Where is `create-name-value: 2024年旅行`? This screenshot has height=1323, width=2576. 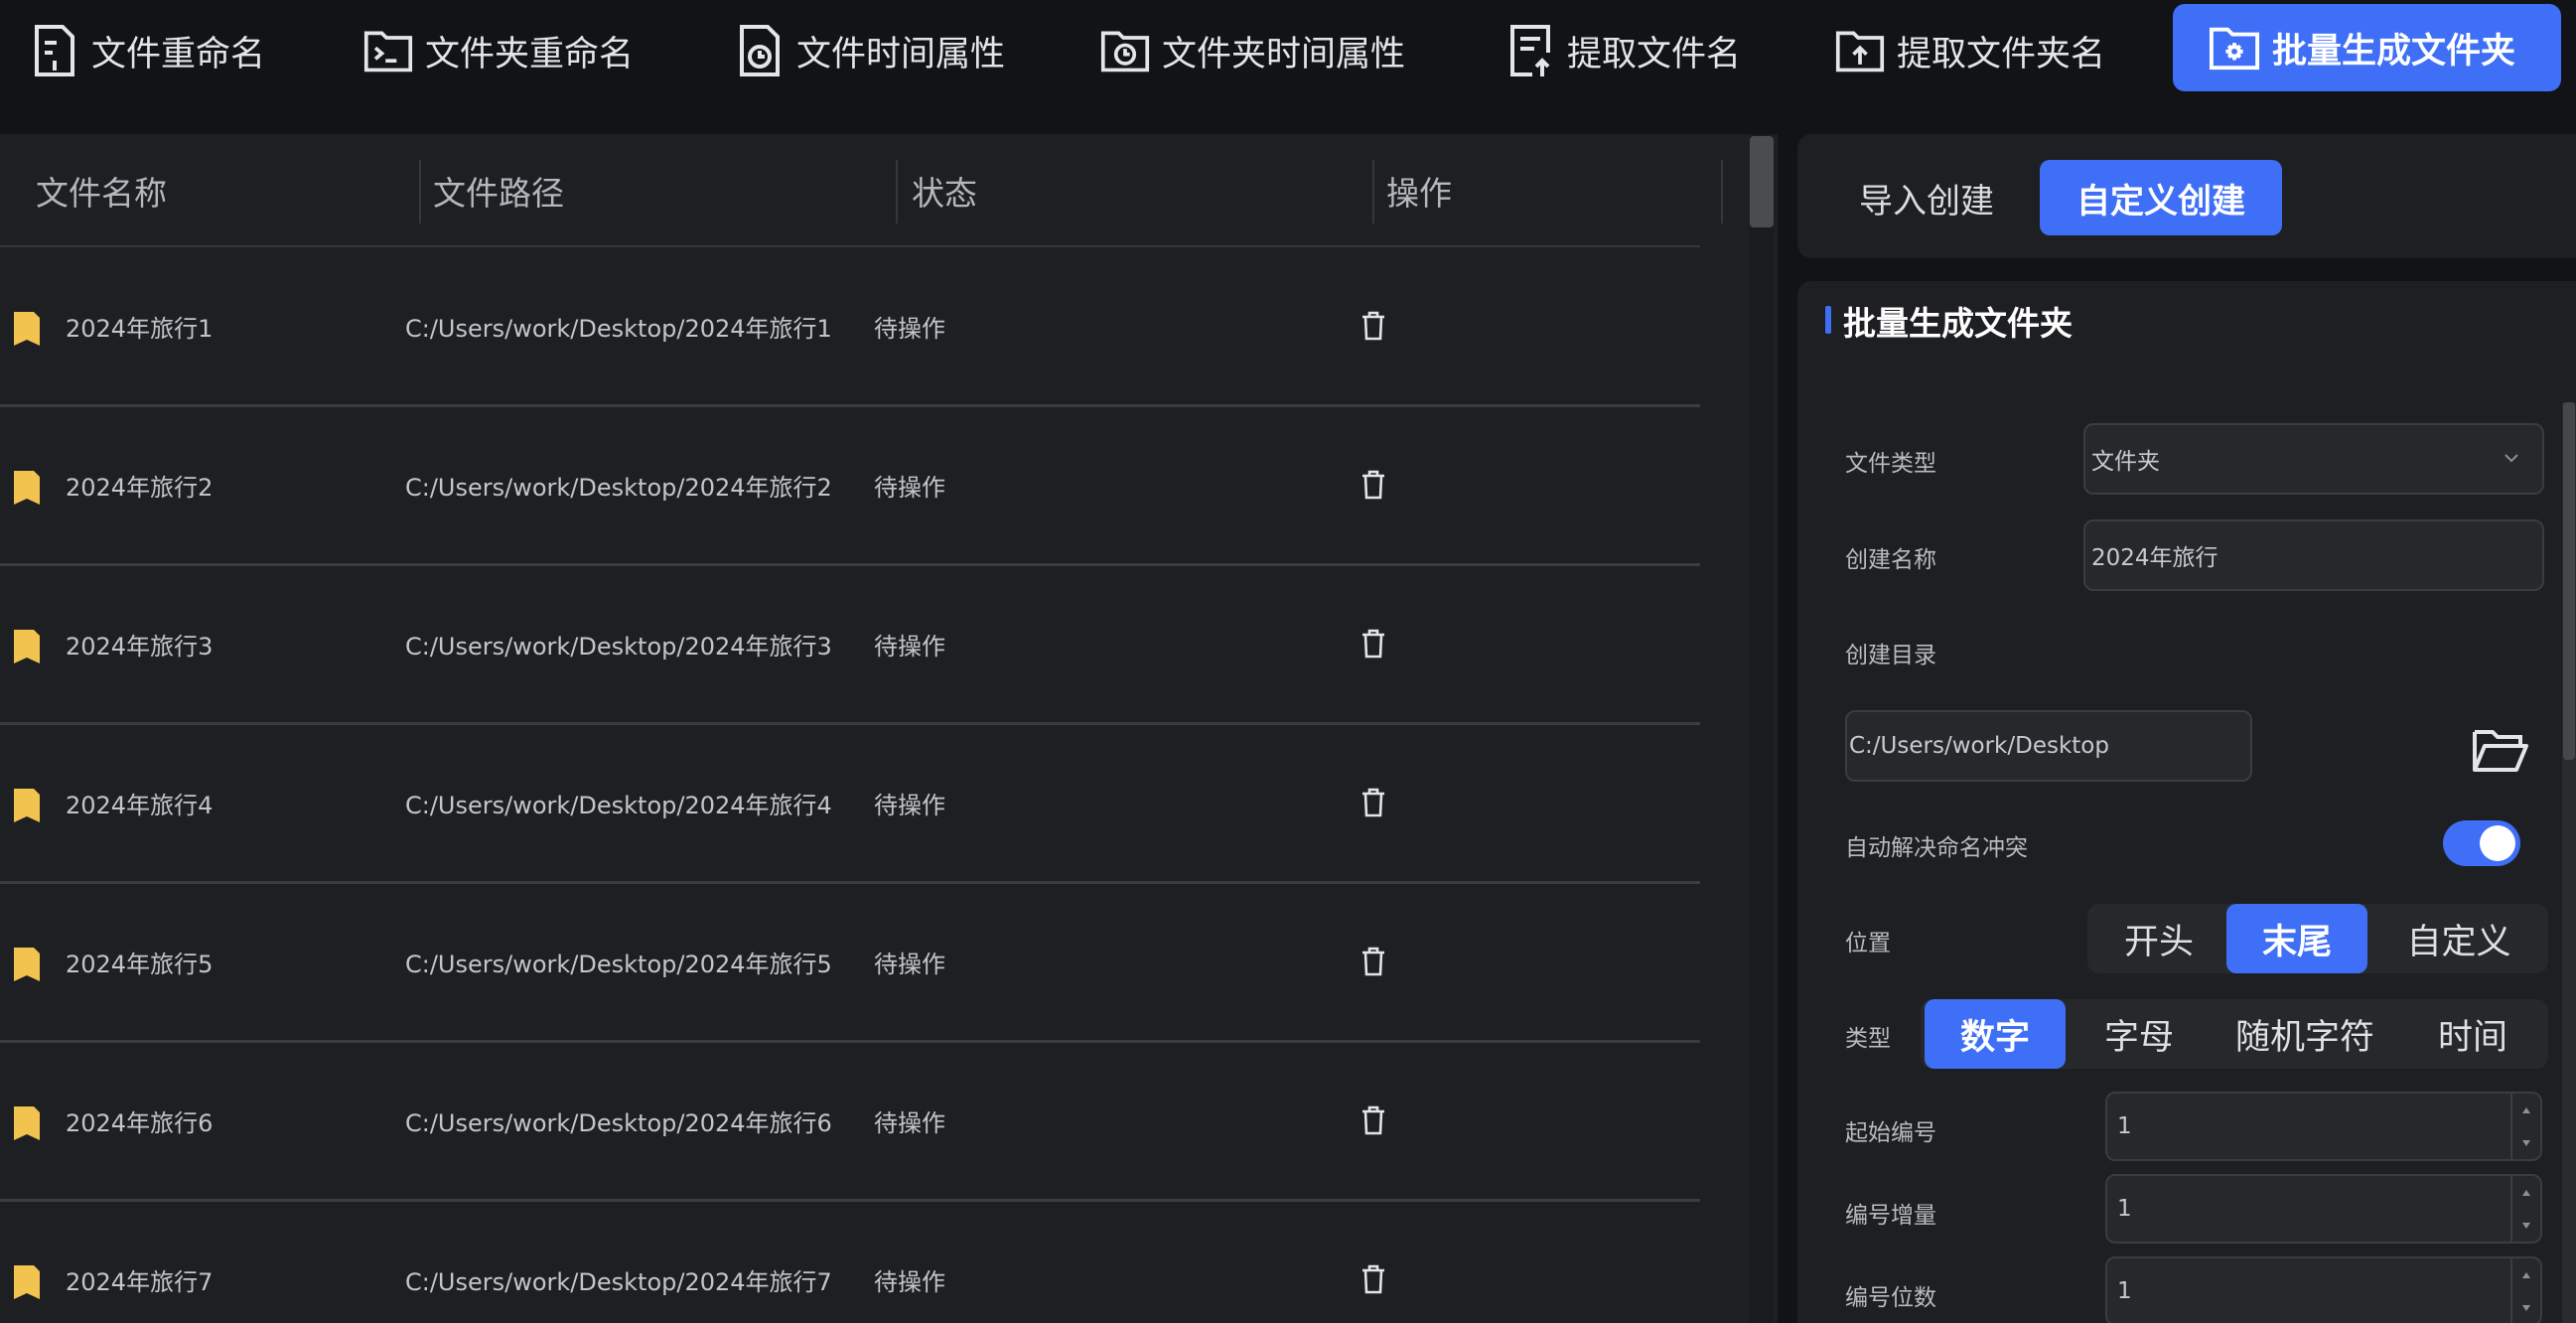
create-name-value: 2024年旅行 is located at coordinates (2155, 558).